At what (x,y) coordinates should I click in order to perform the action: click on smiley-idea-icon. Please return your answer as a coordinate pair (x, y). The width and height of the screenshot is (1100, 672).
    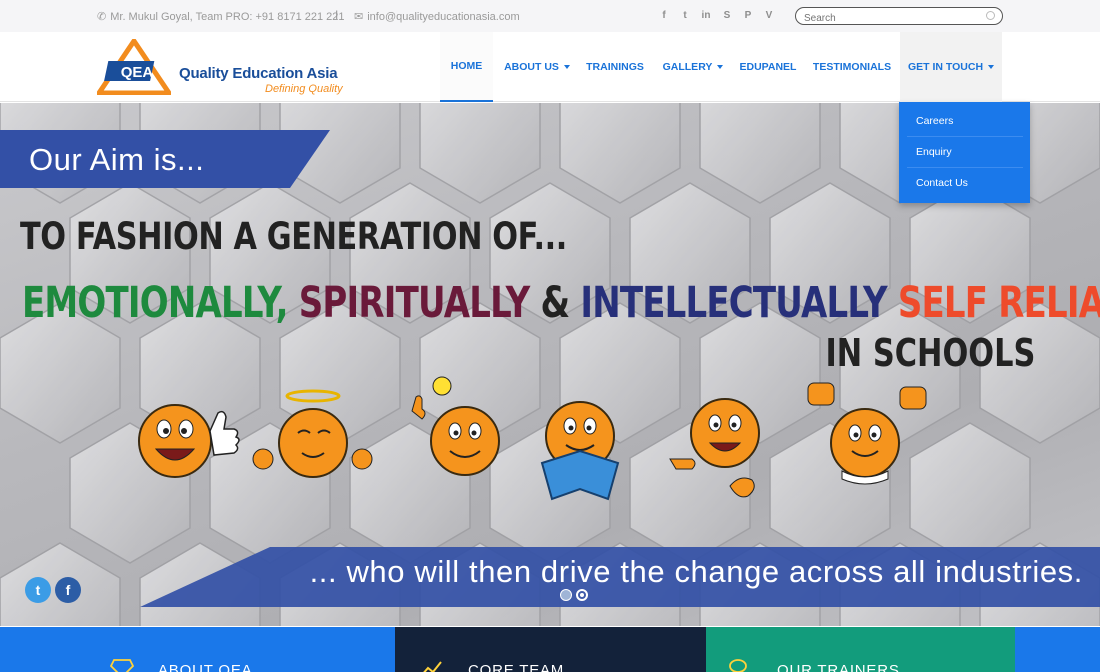
    Looking at the image, I should click on (455, 426).